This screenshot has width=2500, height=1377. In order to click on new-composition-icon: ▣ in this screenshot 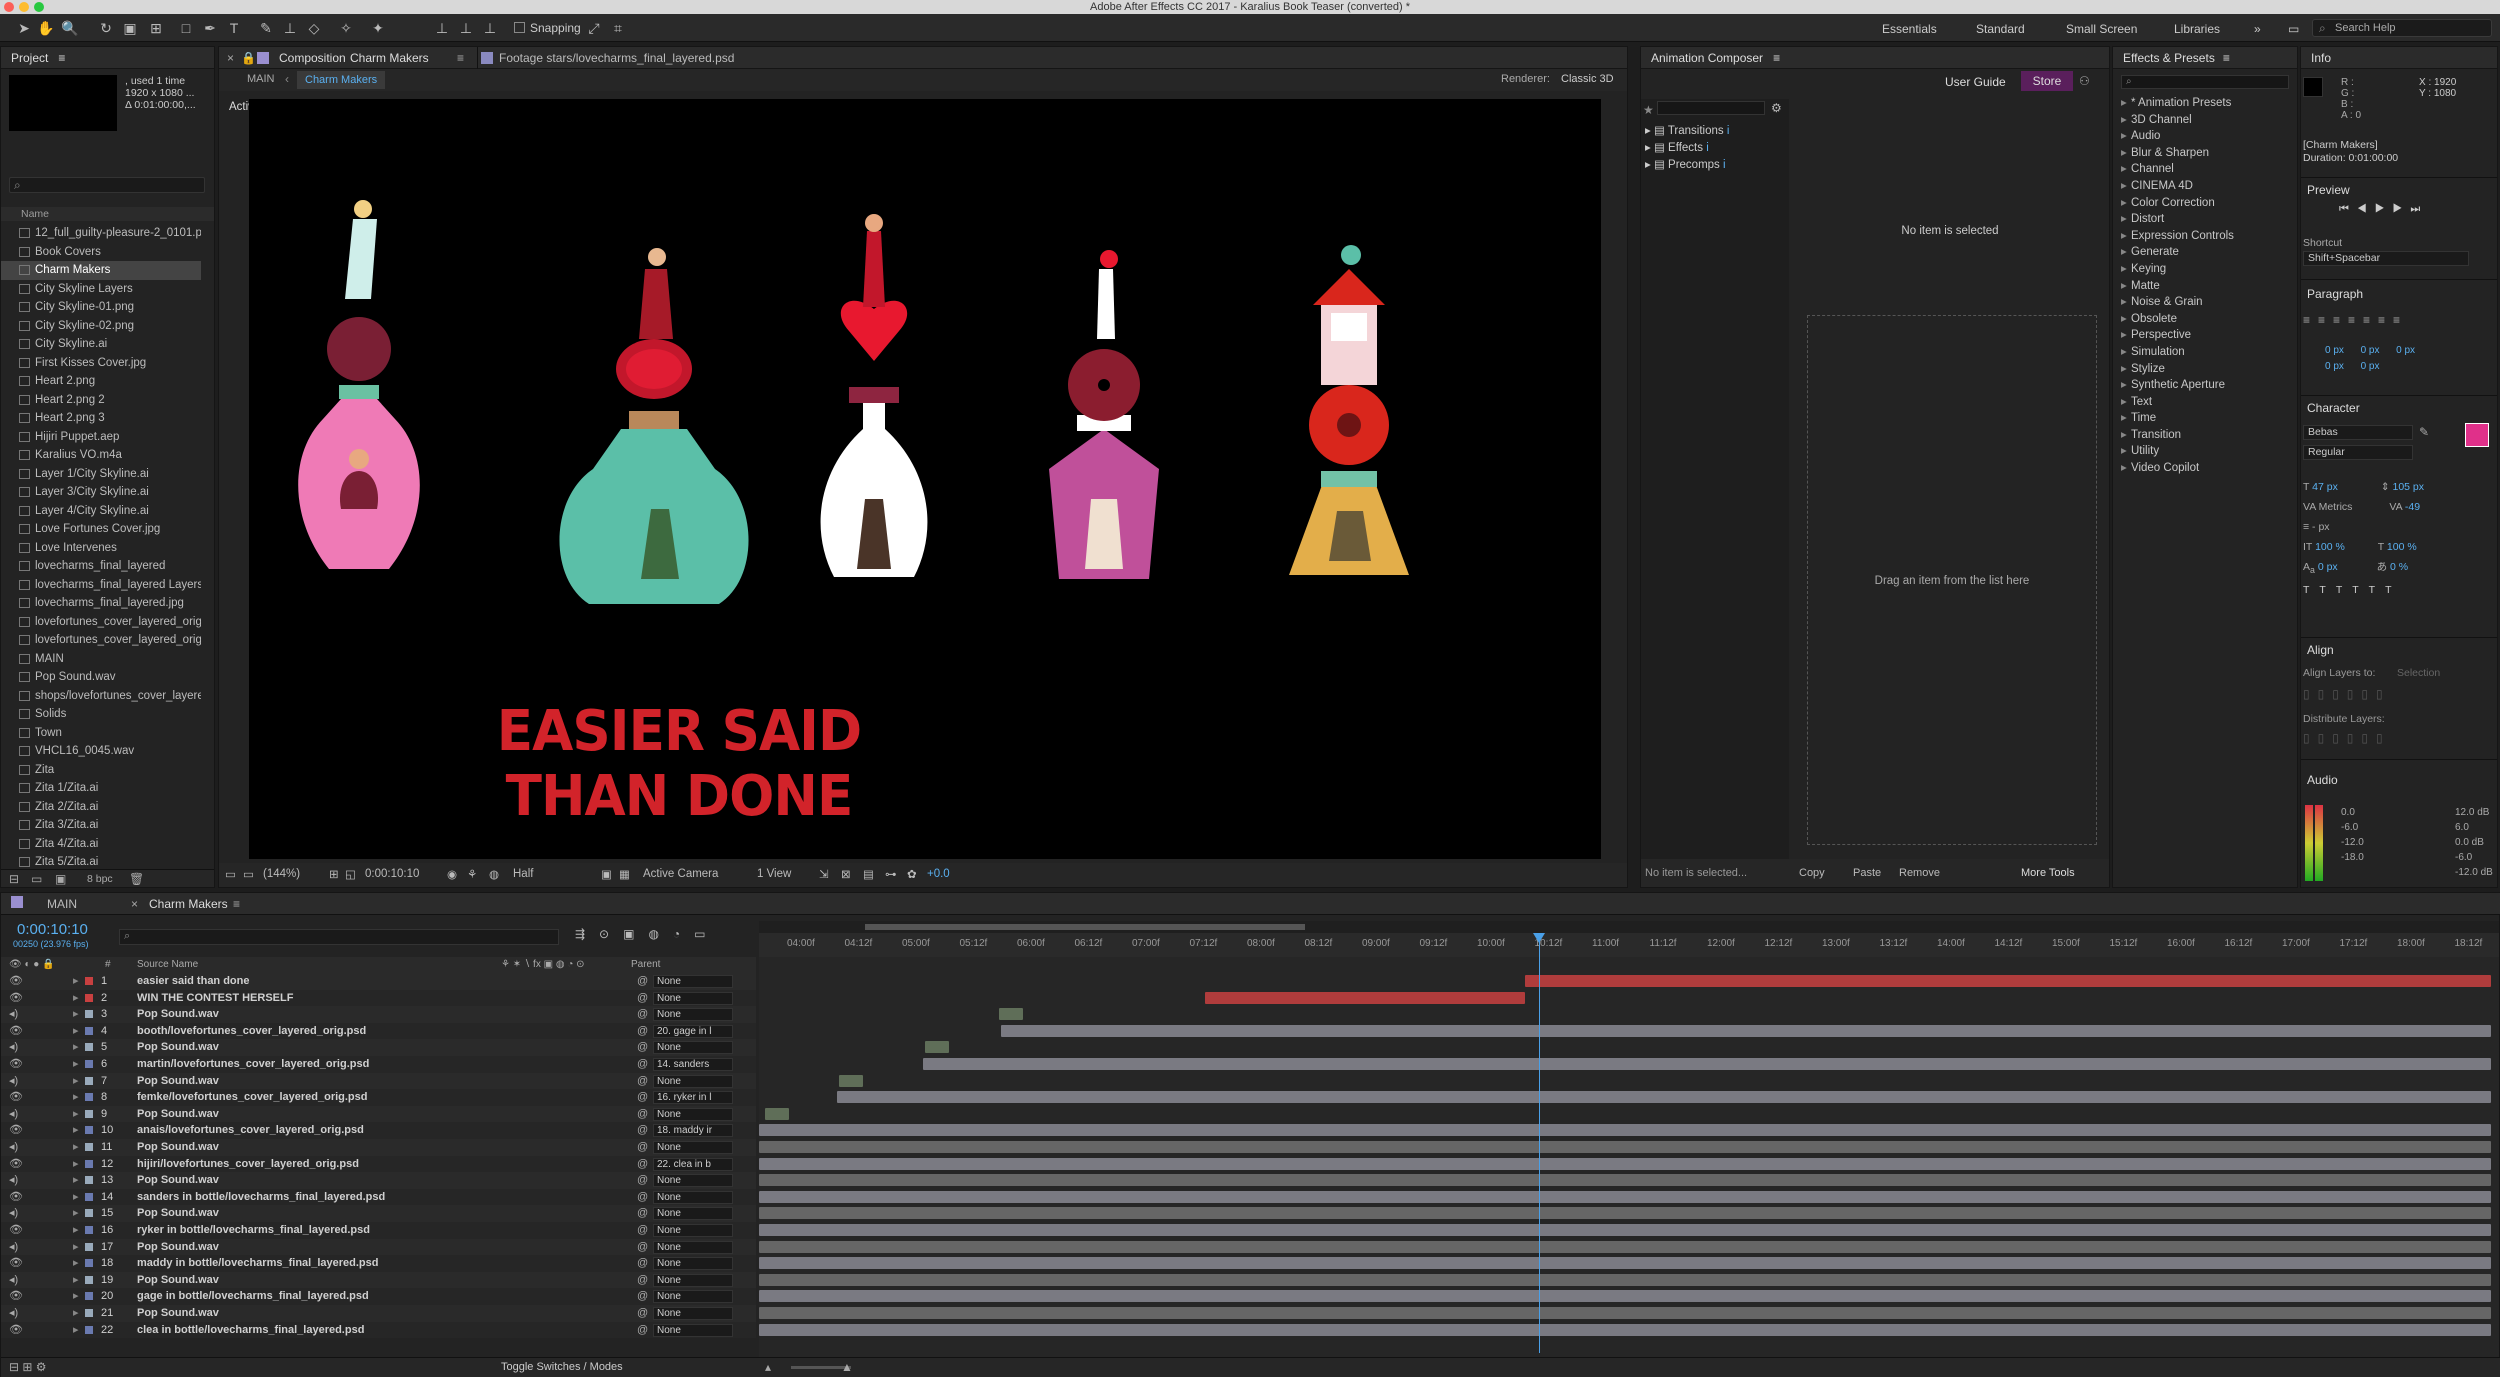, I will do `click(60, 879)`.